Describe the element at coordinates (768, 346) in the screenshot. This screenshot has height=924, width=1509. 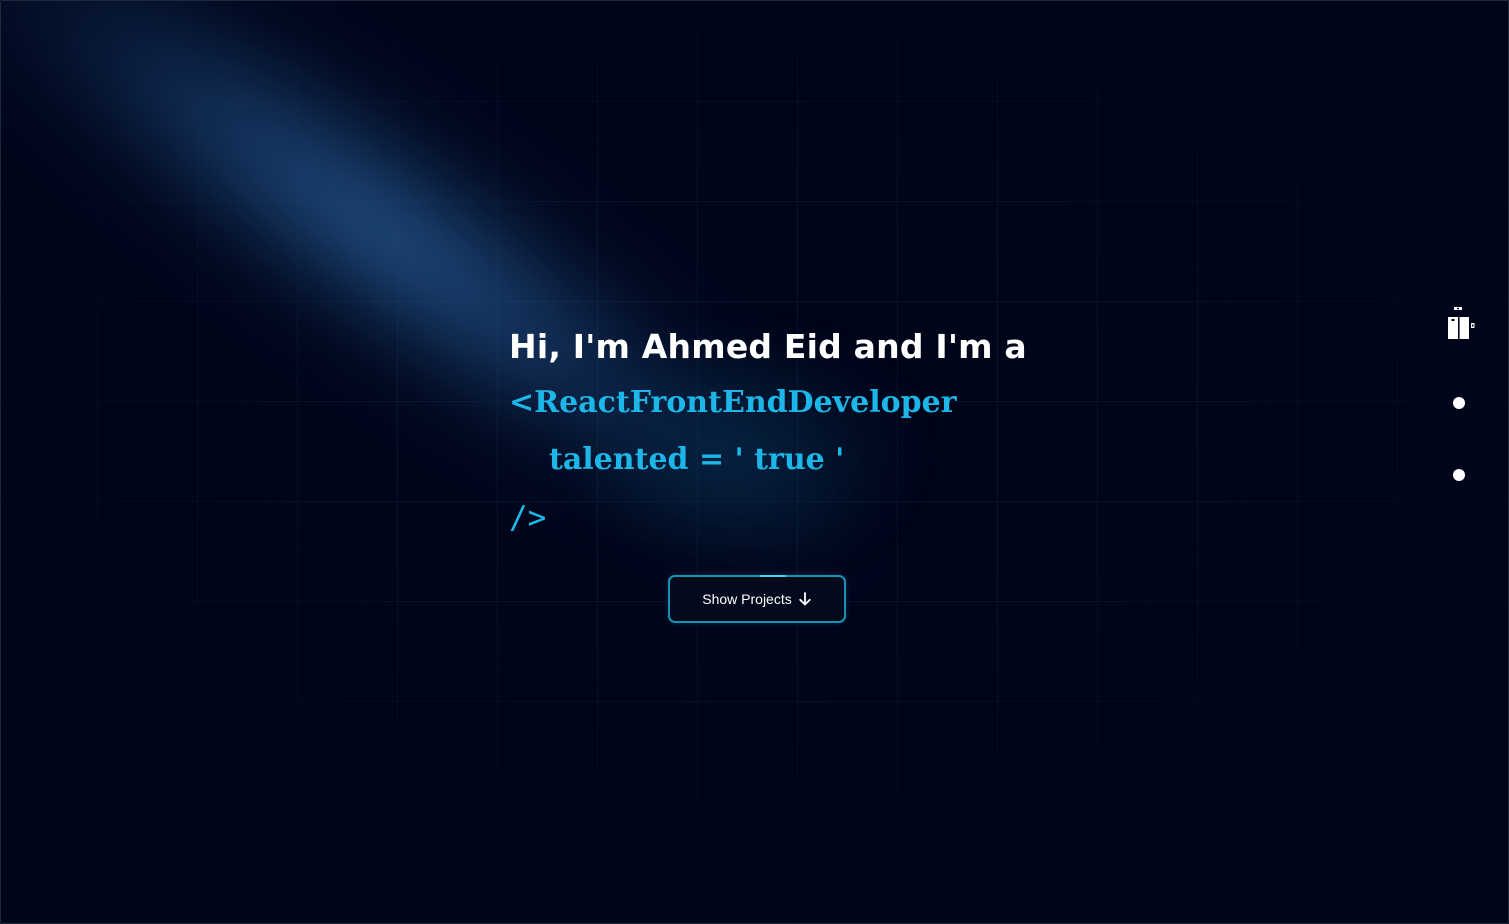
I see `hero-greeting: Hi, I'm Ahmed Eid and I'm a` at that location.